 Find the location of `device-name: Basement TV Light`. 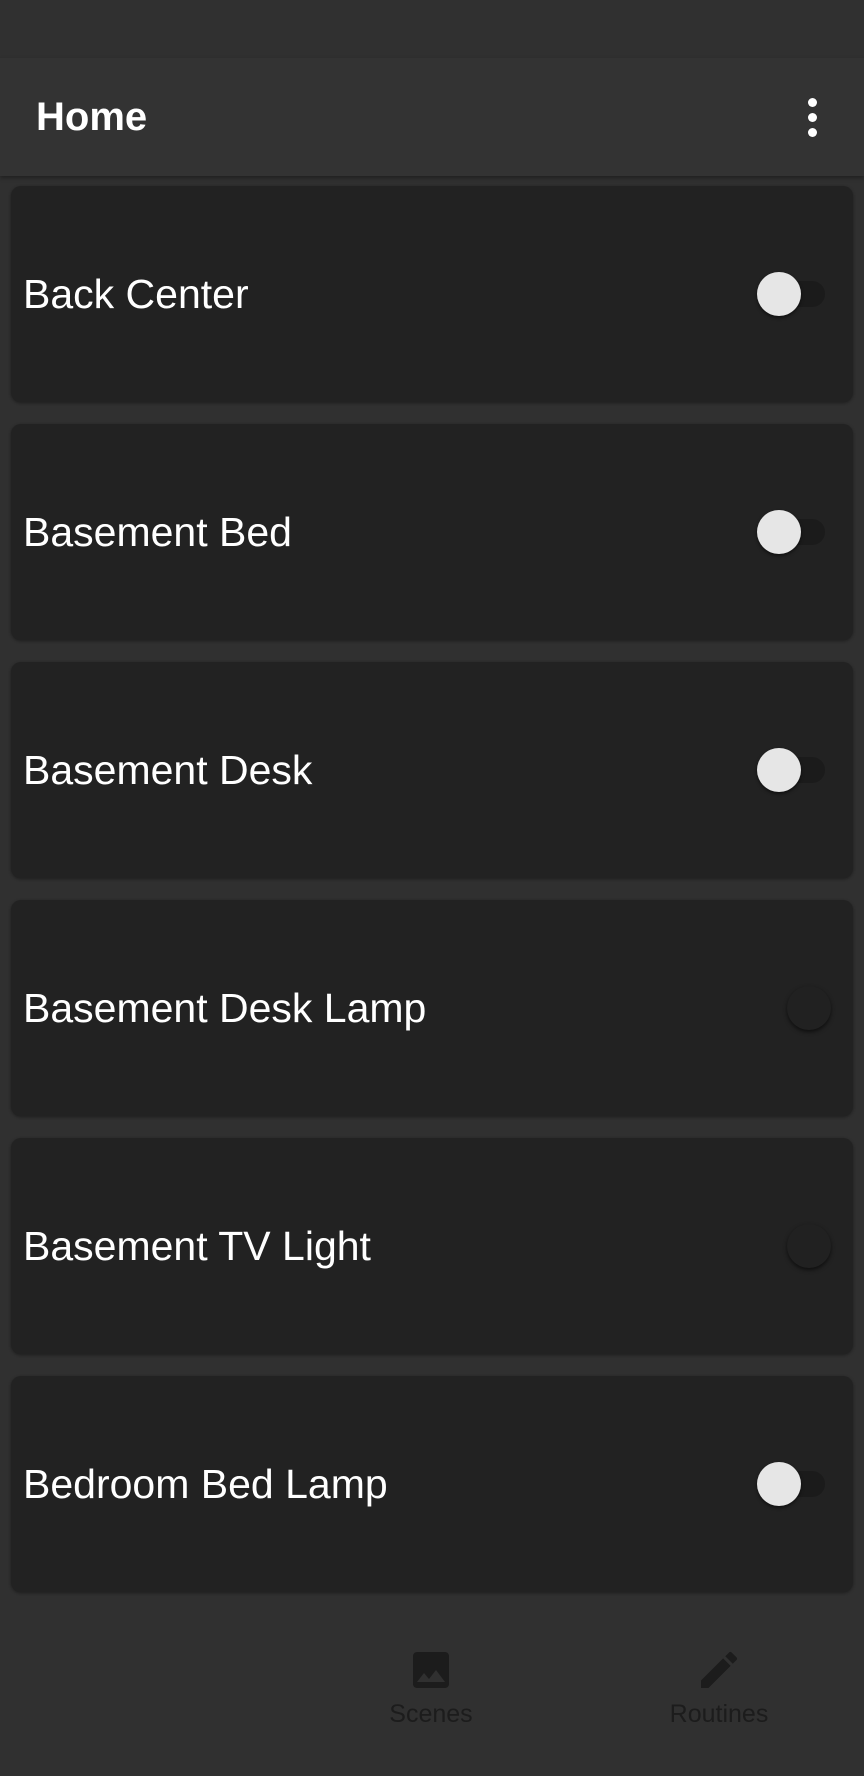

device-name: Basement TV Light is located at coordinates (197, 1245).